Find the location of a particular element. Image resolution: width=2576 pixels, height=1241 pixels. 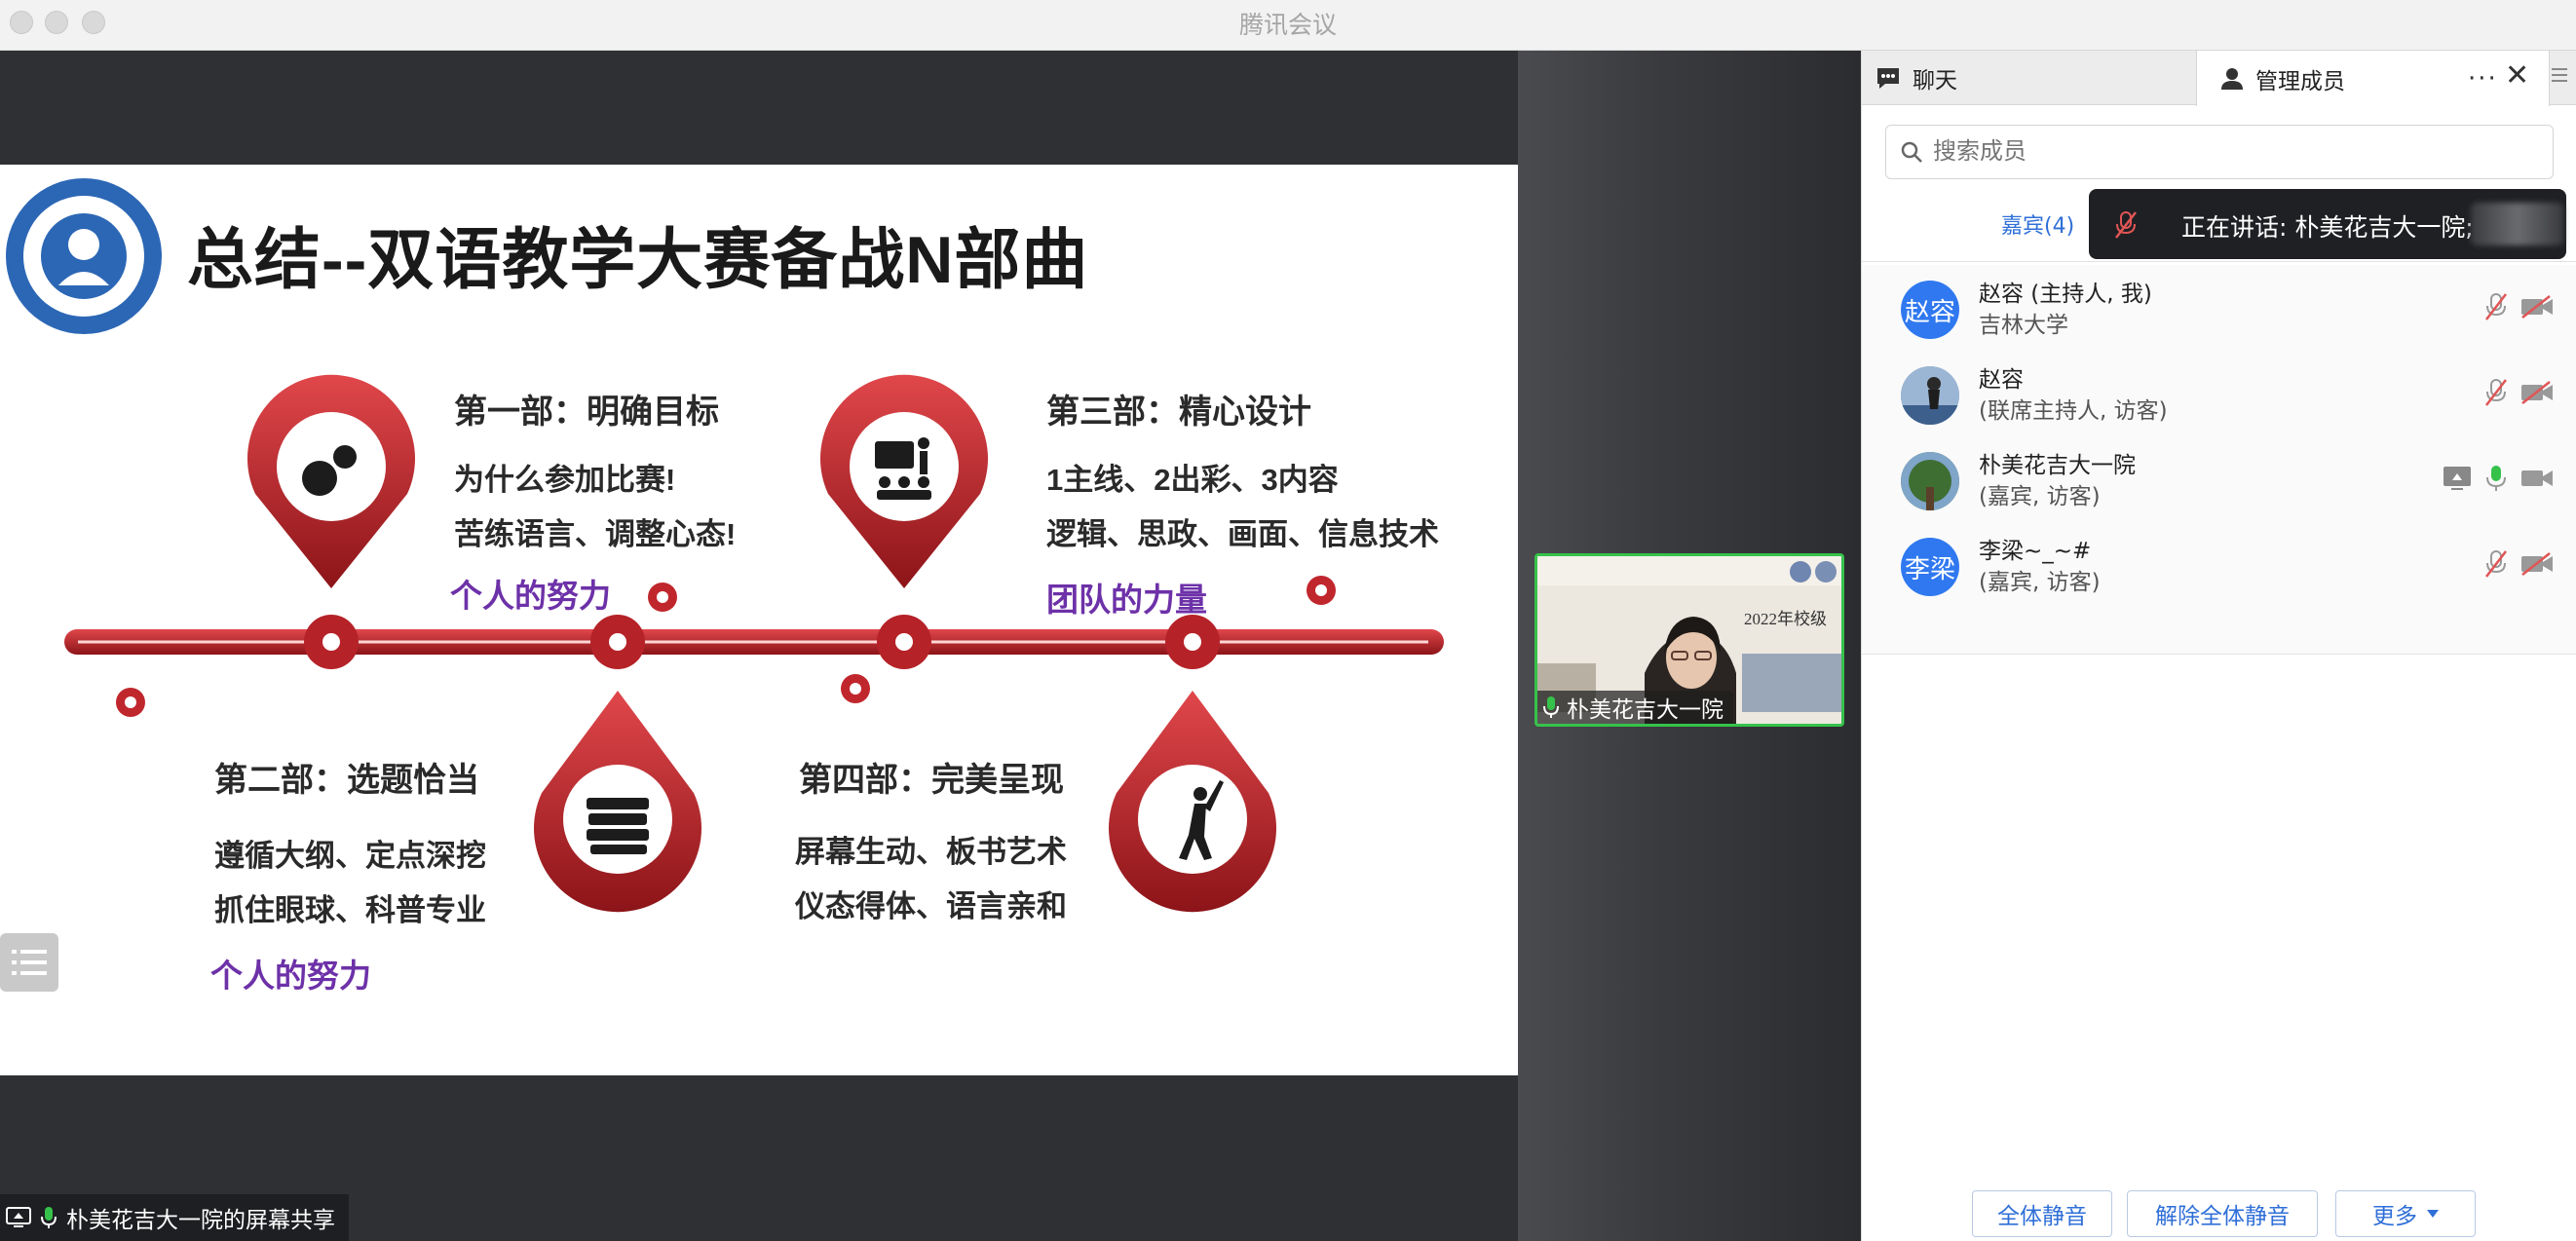

part2-tag: 个人的努力 is located at coordinates (290, 976).